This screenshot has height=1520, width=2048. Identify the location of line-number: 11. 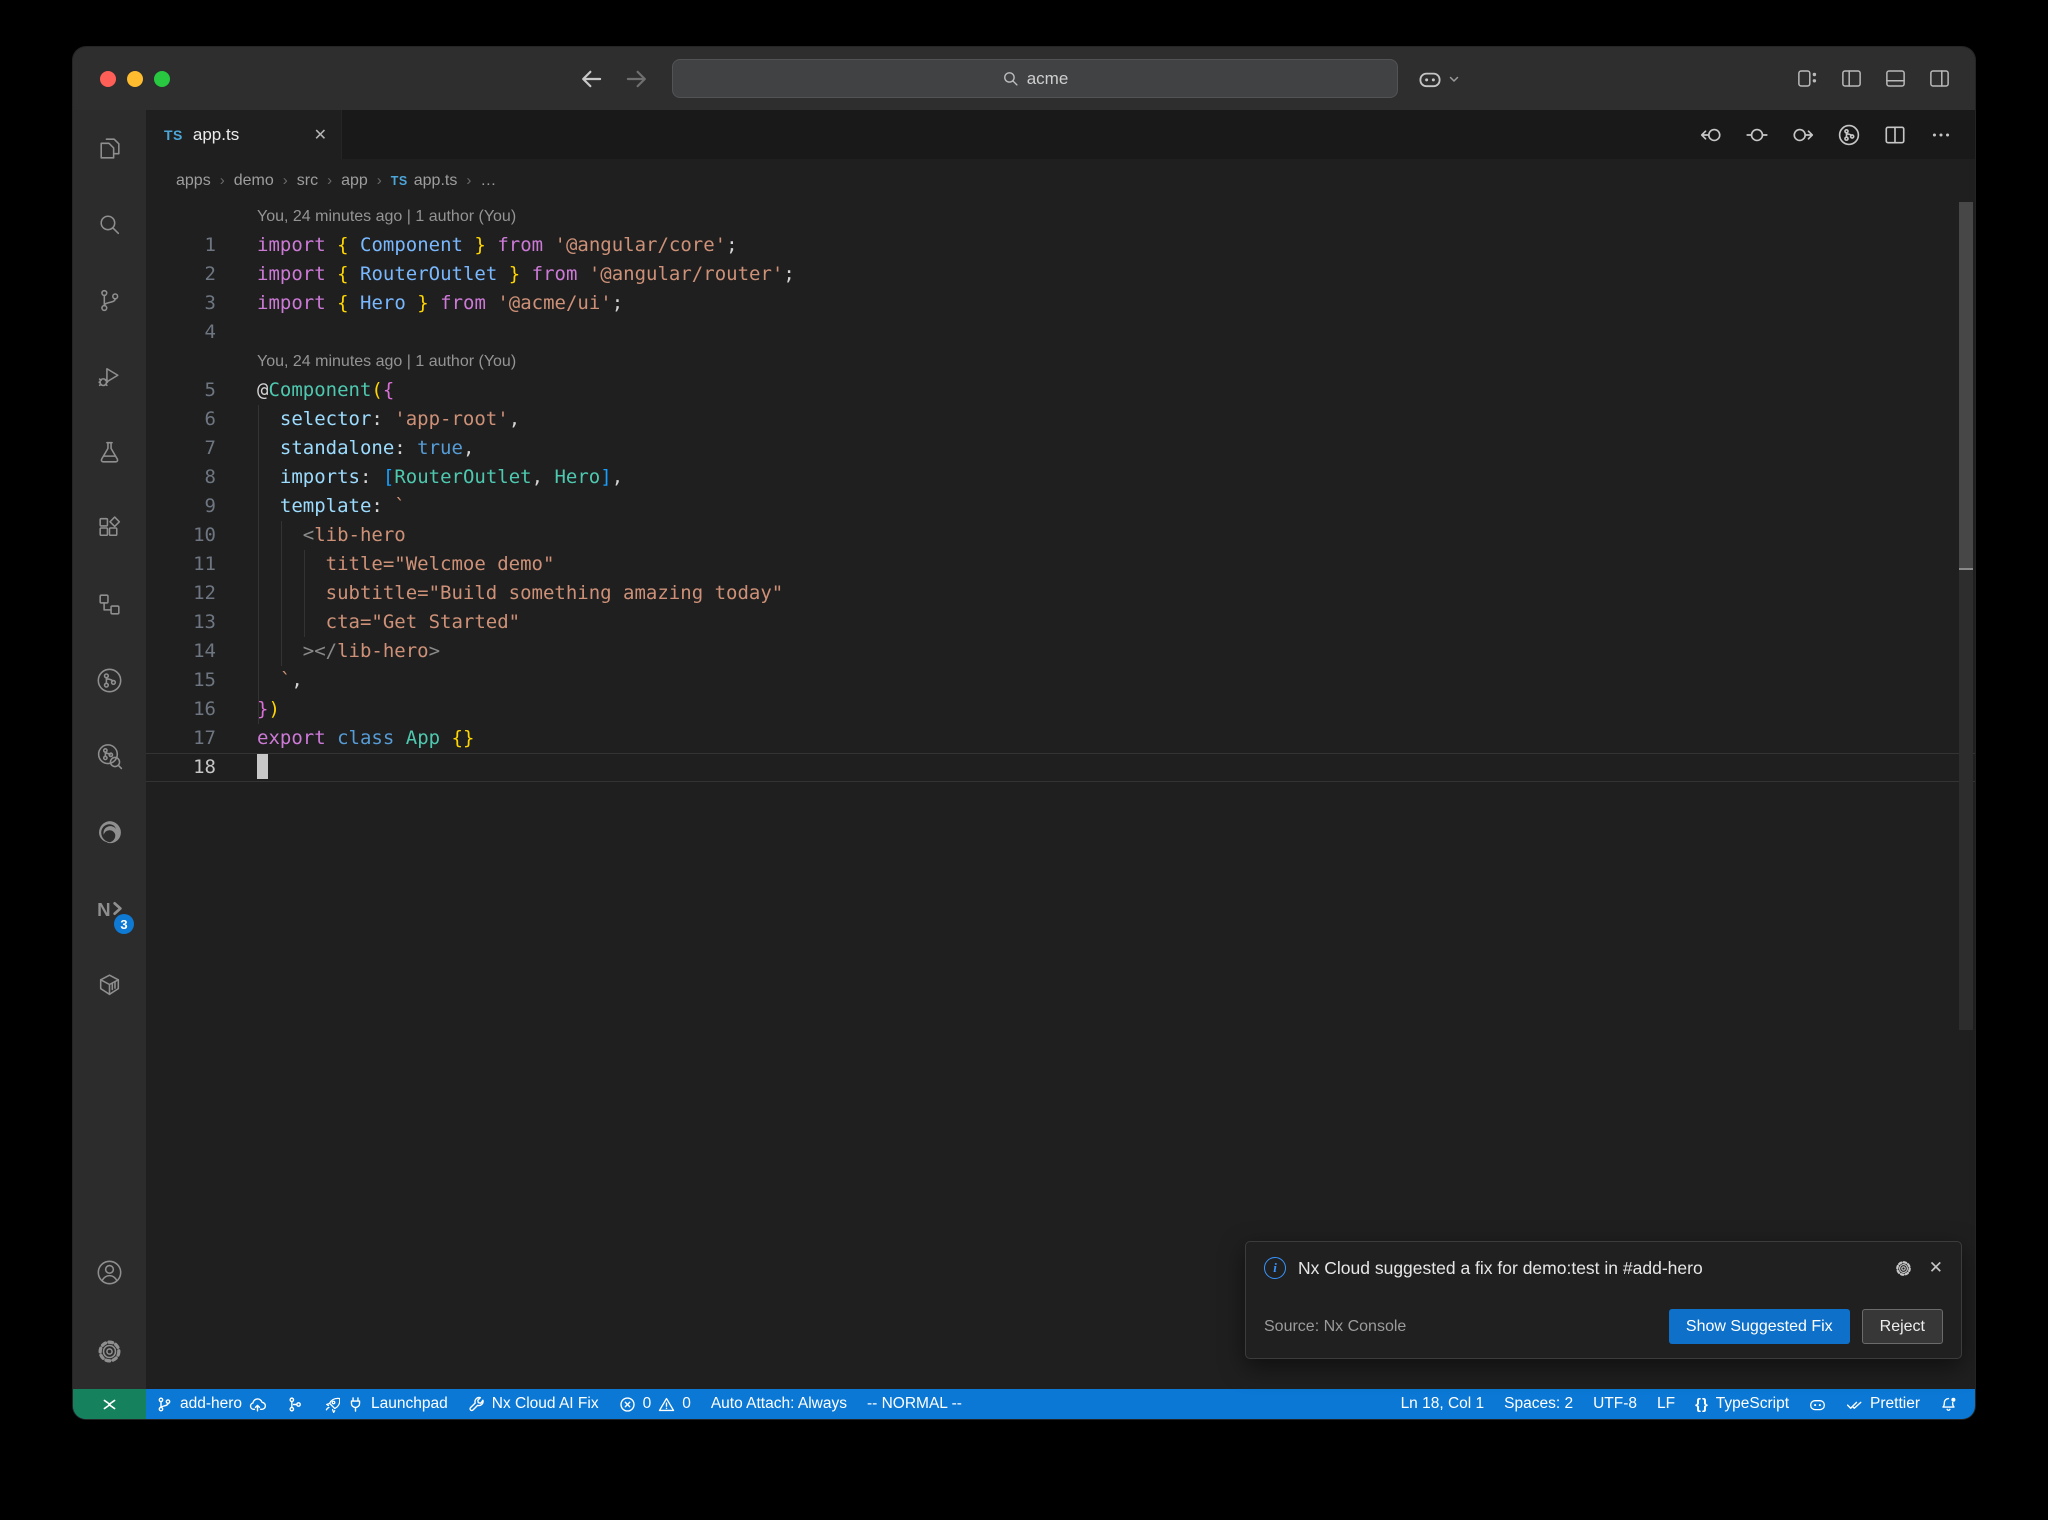
(201, 564).